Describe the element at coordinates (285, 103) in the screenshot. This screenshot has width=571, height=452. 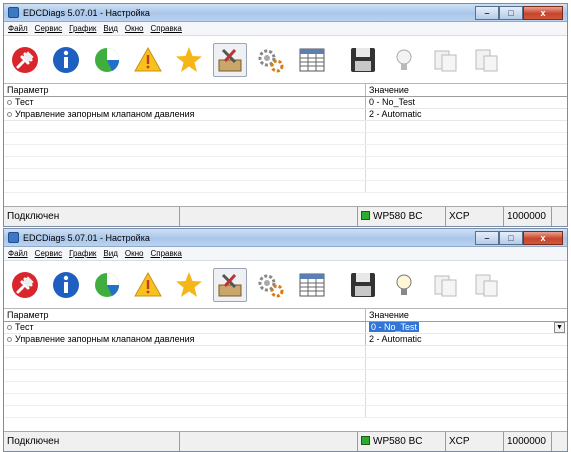
I see `table-row: Тест 0 - No_Test` at that location.